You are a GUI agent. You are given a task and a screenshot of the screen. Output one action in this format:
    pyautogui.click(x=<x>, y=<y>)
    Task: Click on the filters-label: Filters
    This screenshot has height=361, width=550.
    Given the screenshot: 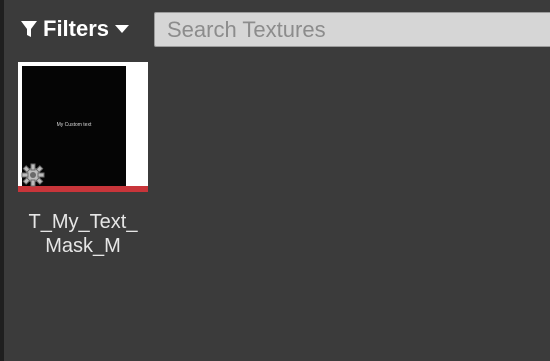 What is the action you would take?
    pyautogui.click(x=76, y=28)
    